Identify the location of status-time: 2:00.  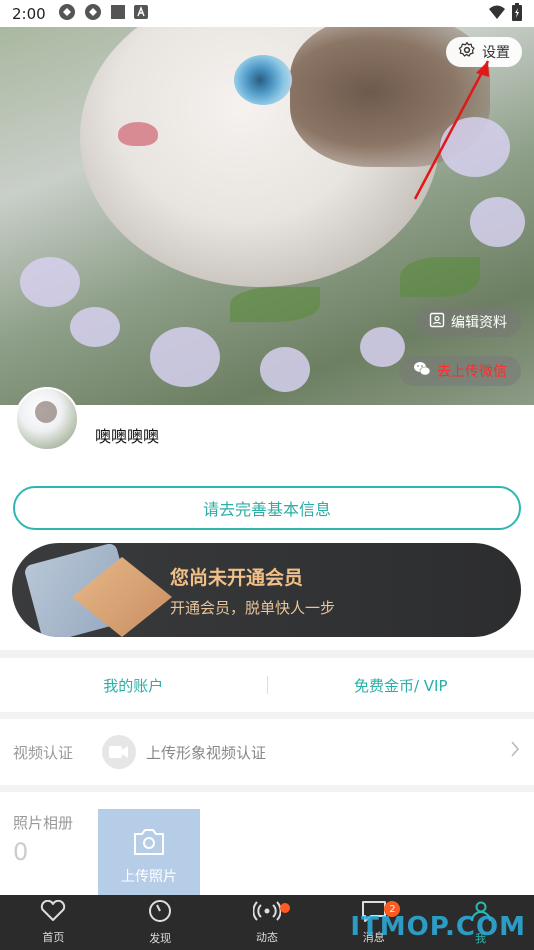
(29, 13).